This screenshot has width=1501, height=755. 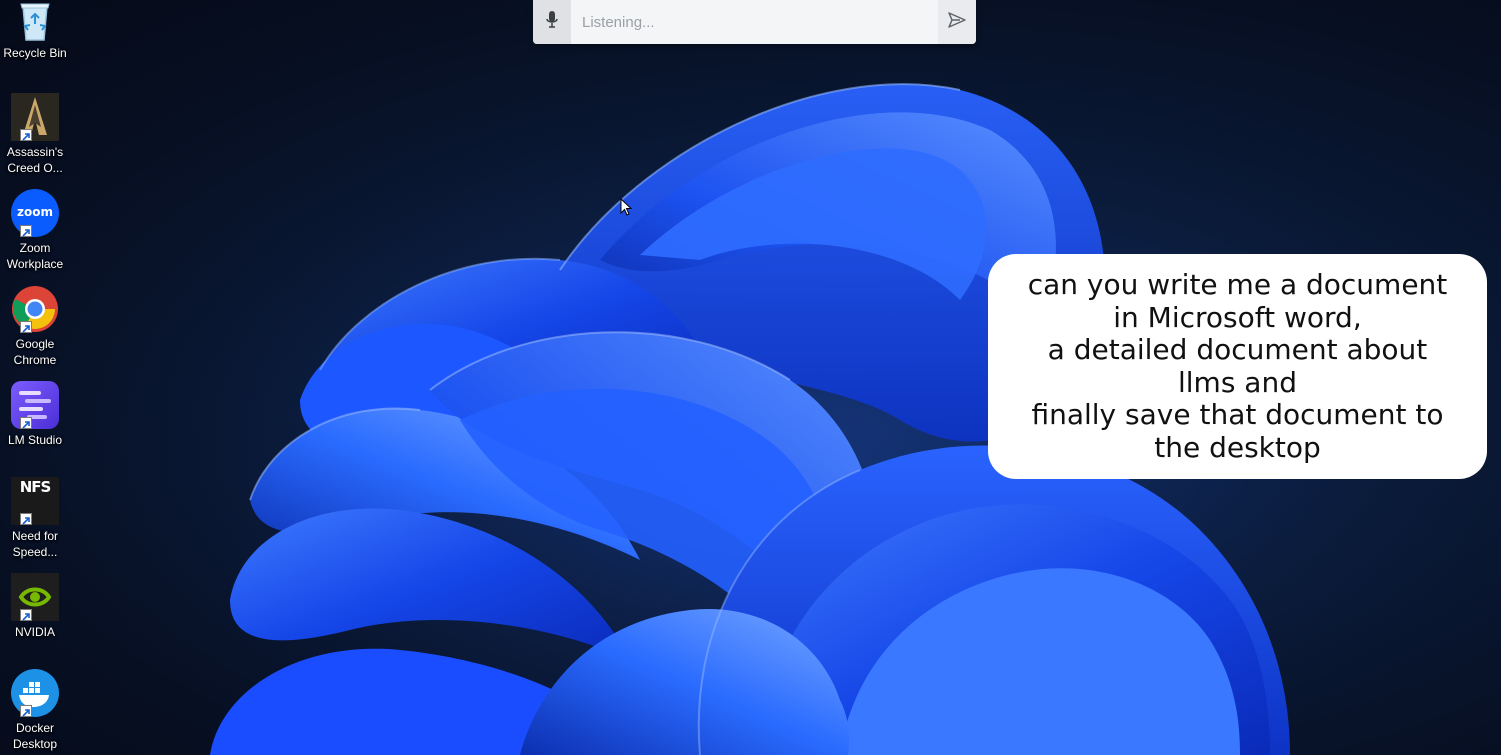 What do you see at coordinates (626, 209) in the screenshot?
I see `mouse-cursor-icon` at bounding box center [626, 209].